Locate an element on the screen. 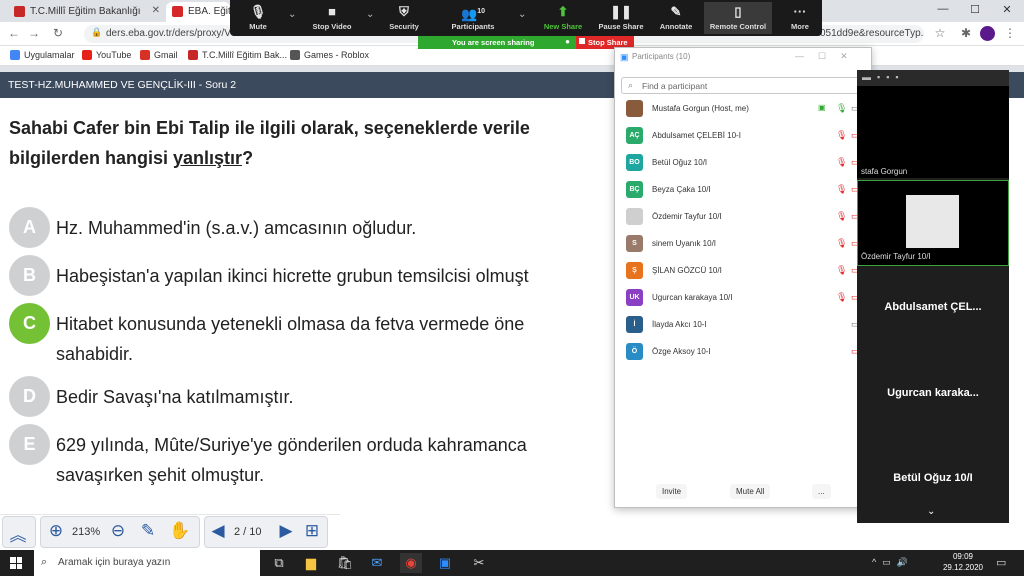 The image size is (1024, 576). annotate-button: ✎ Annotate is located at coordinates (676, 18).